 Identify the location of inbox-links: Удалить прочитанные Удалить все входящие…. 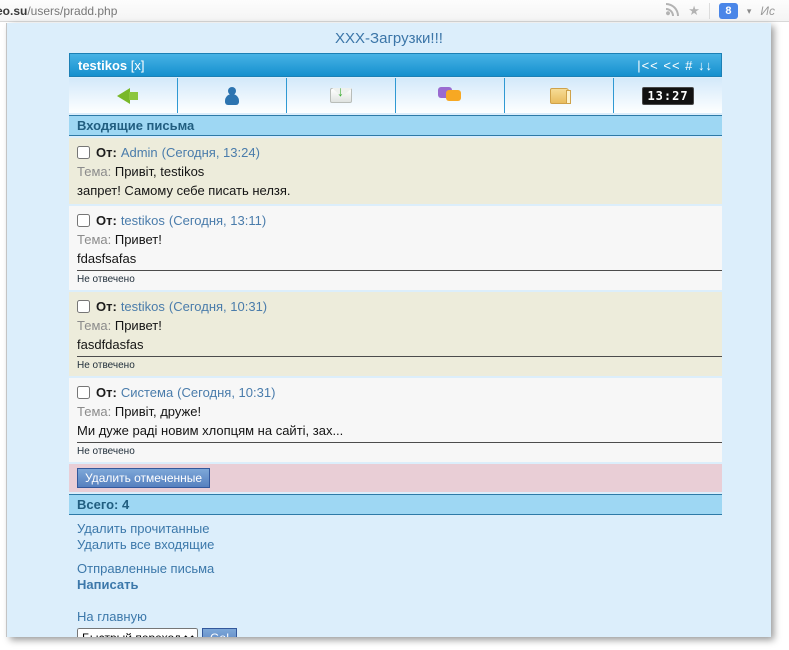
(395, 570).